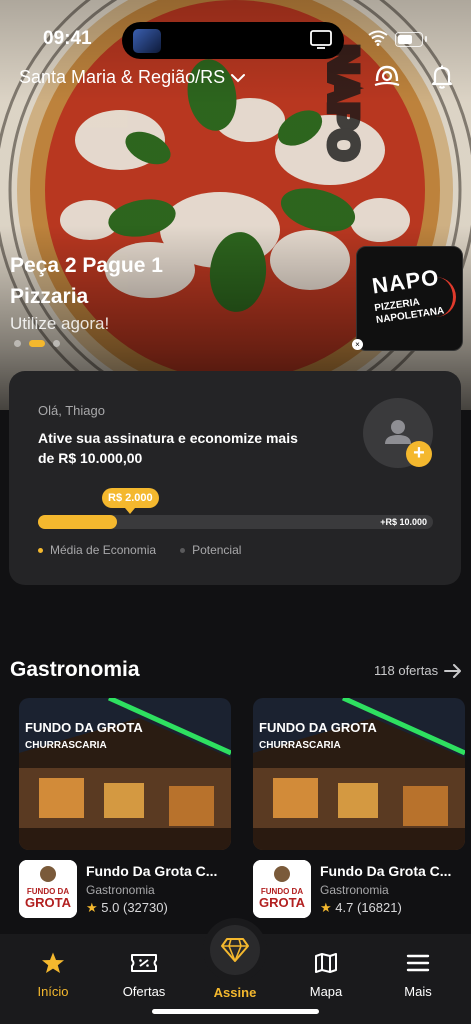 This screenshot has height=1024, width=471. I want to click on promo-text: Peça 2 Pague 1 Pizzaria Utilize agora!, so click(110, 292).